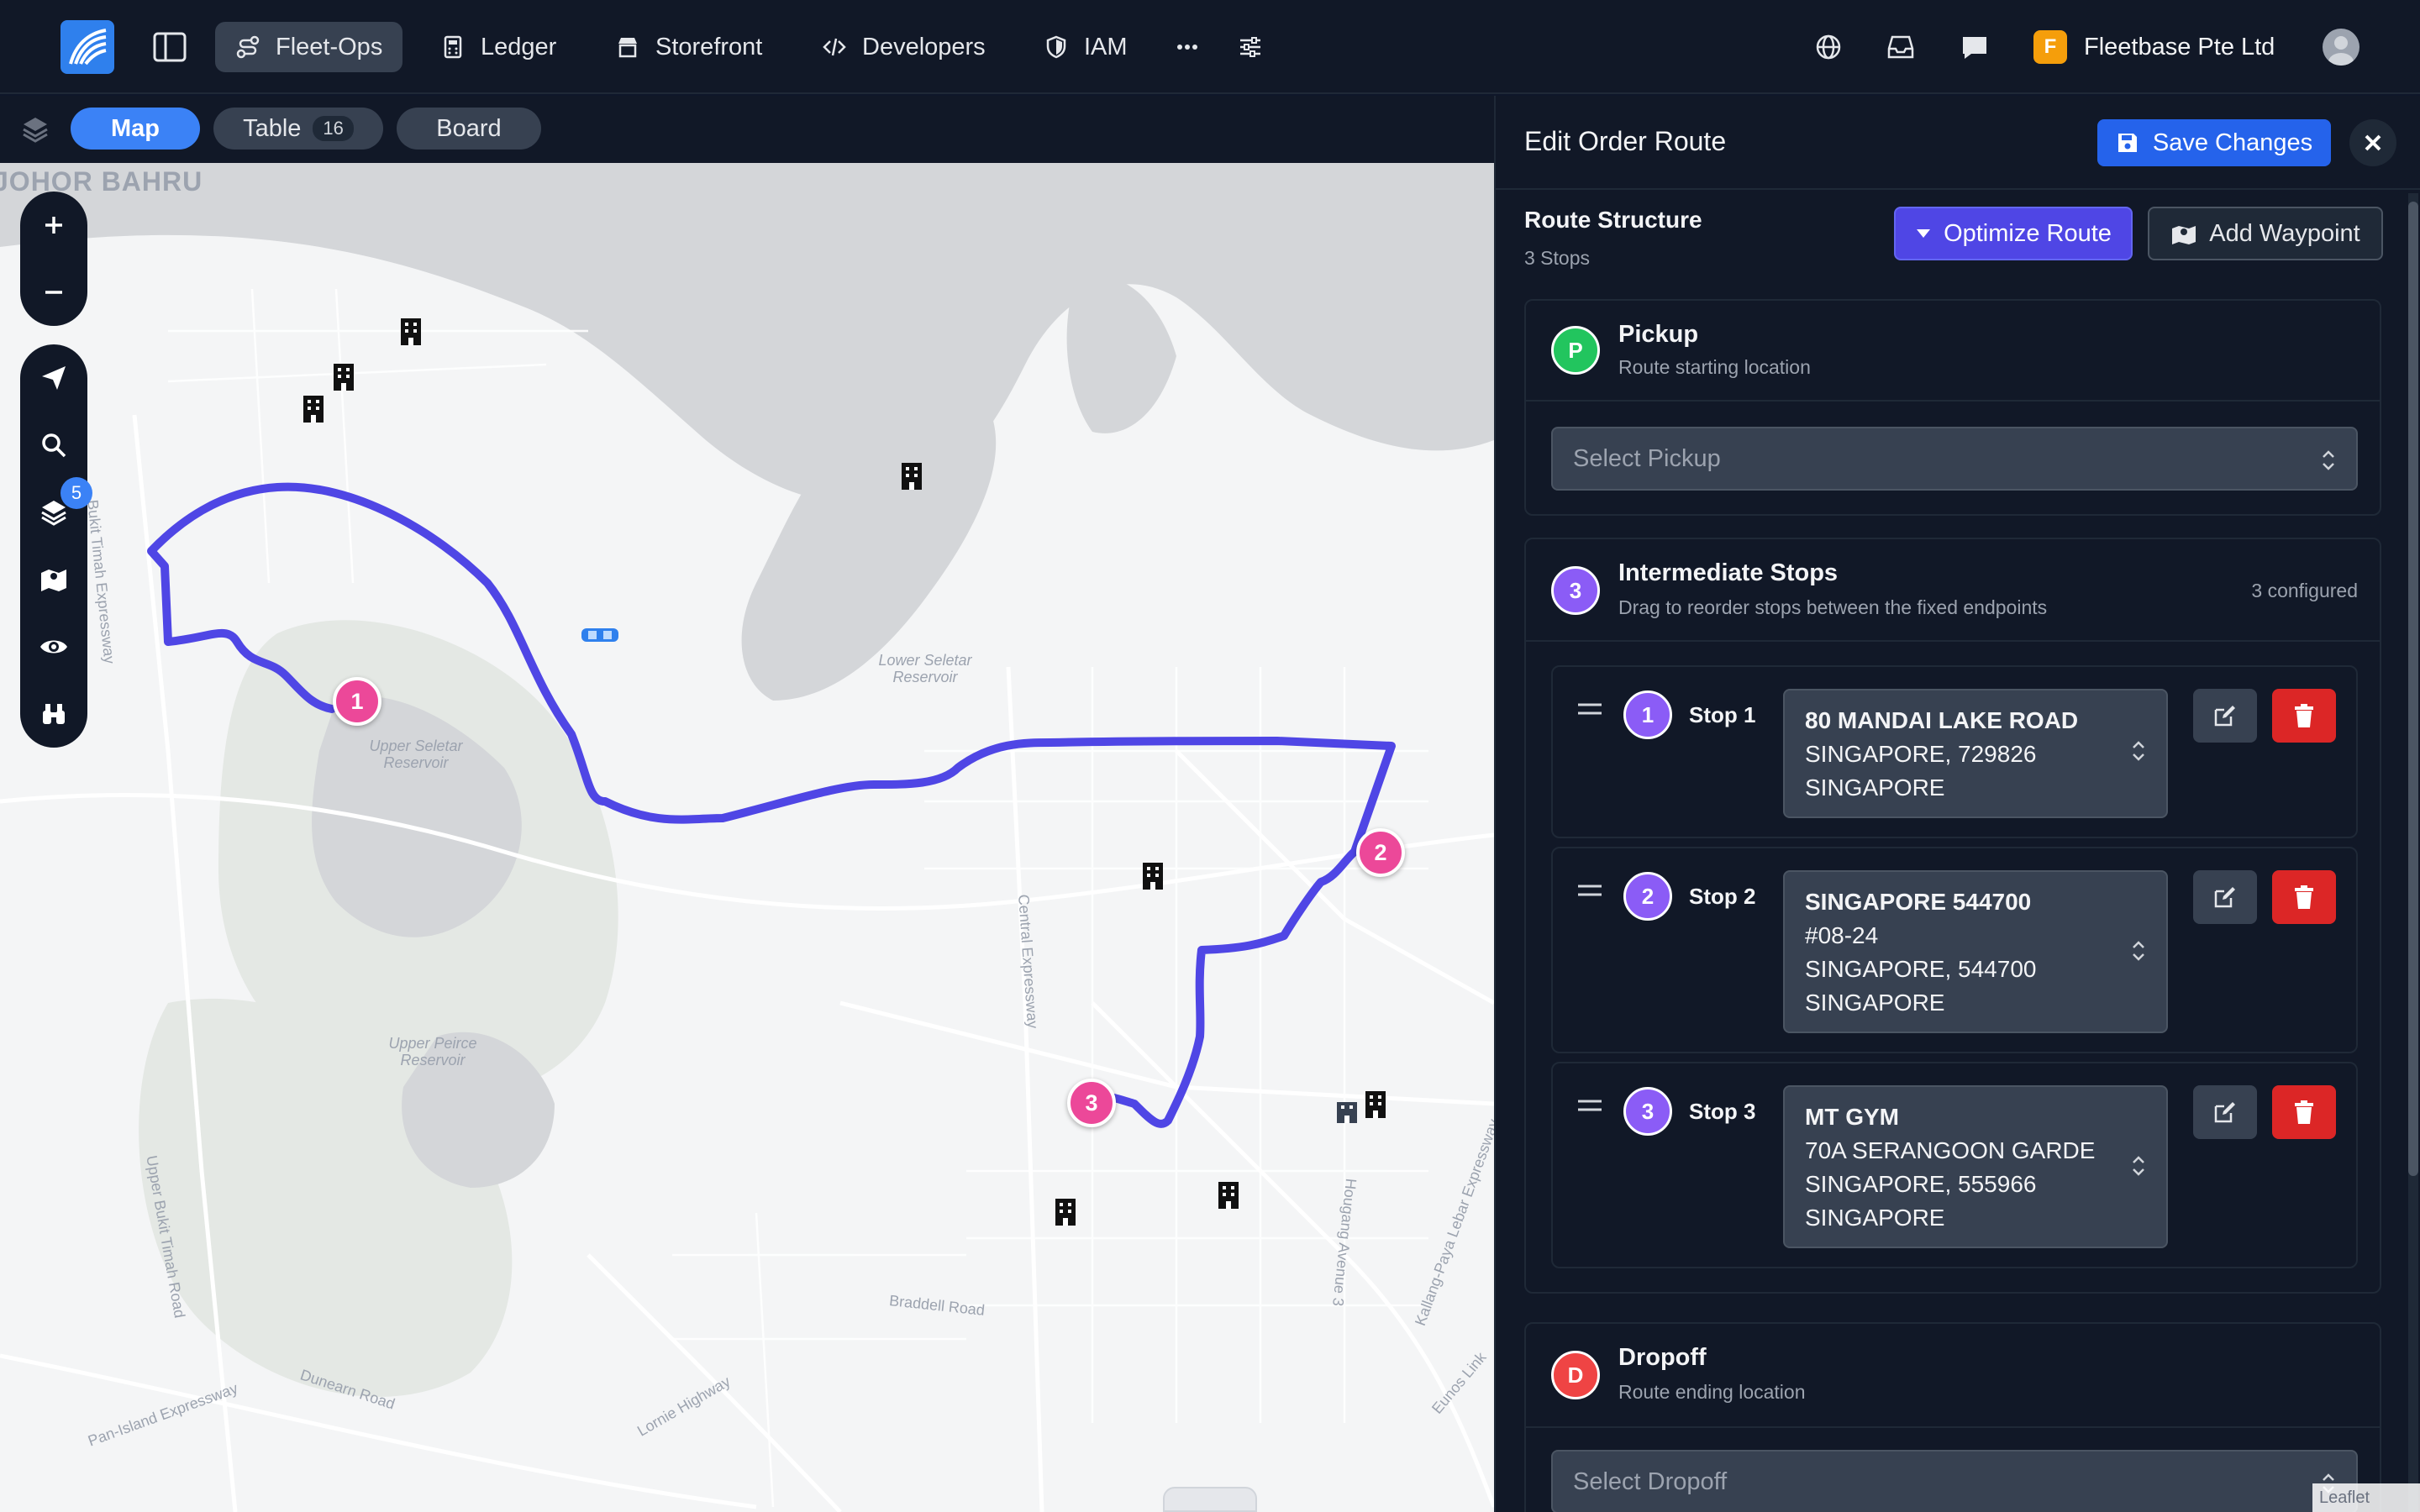 This screenshot has height=1512, width=2420. What do you see at coordinates (1723, 896) in the screenshot?
I see `stop-label: Stop 2` at bounding box center [1723, 896].